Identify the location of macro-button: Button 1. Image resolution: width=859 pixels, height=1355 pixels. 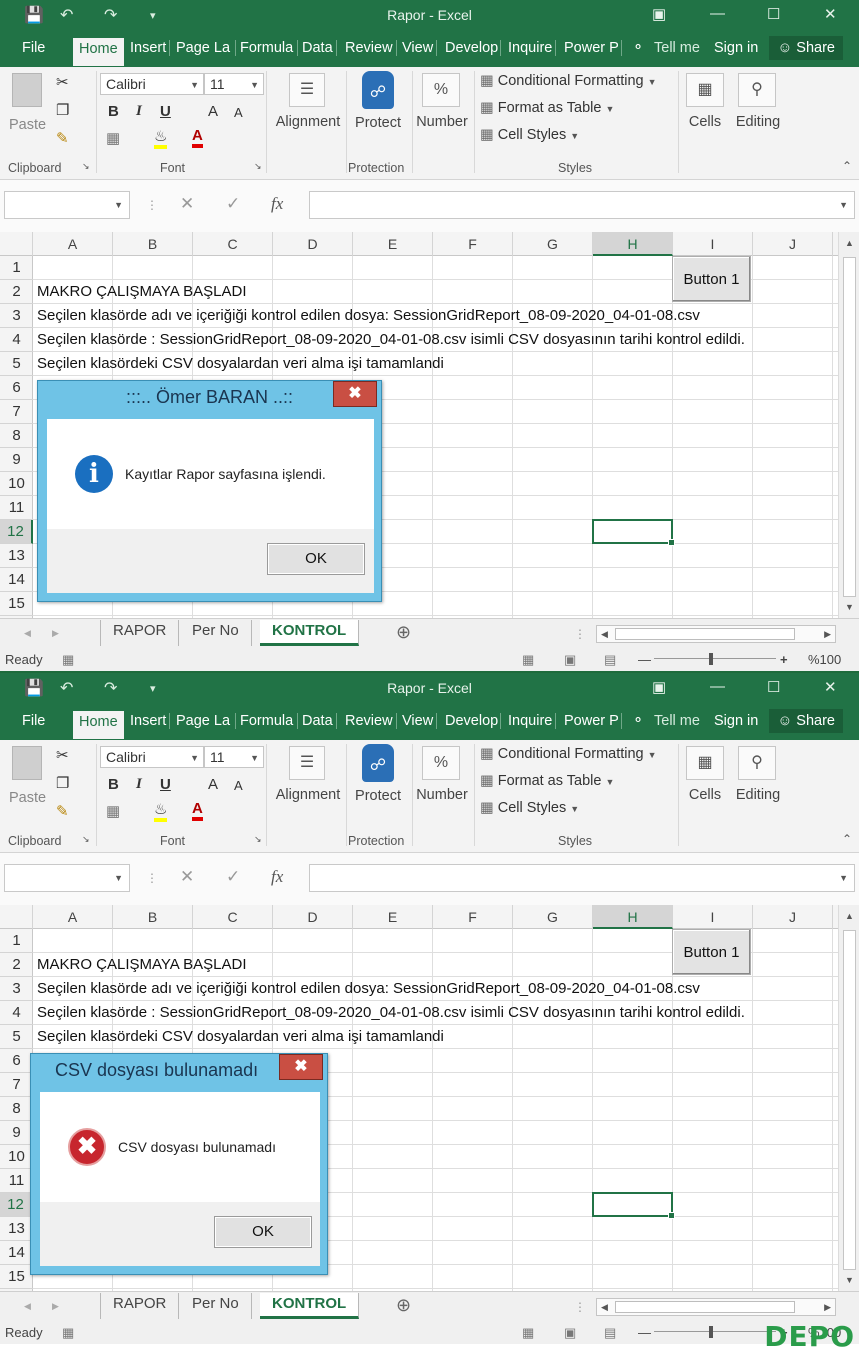
(711, 279).